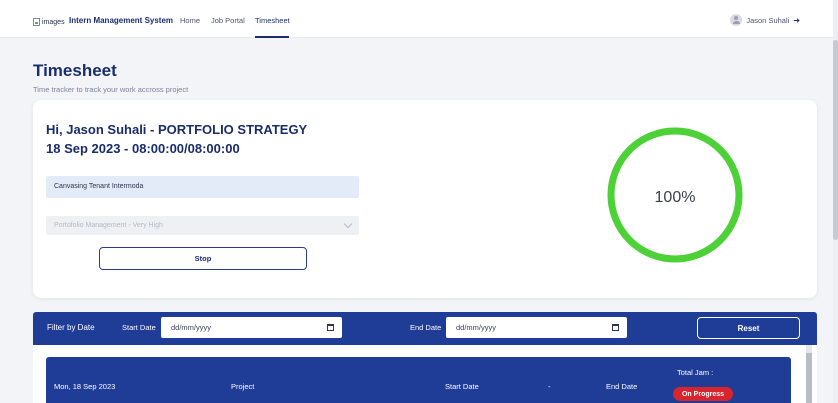 The image size is (838, 403). I want to click on end-date-placeholder: dd/mm/yyyy, so click(476, 327).